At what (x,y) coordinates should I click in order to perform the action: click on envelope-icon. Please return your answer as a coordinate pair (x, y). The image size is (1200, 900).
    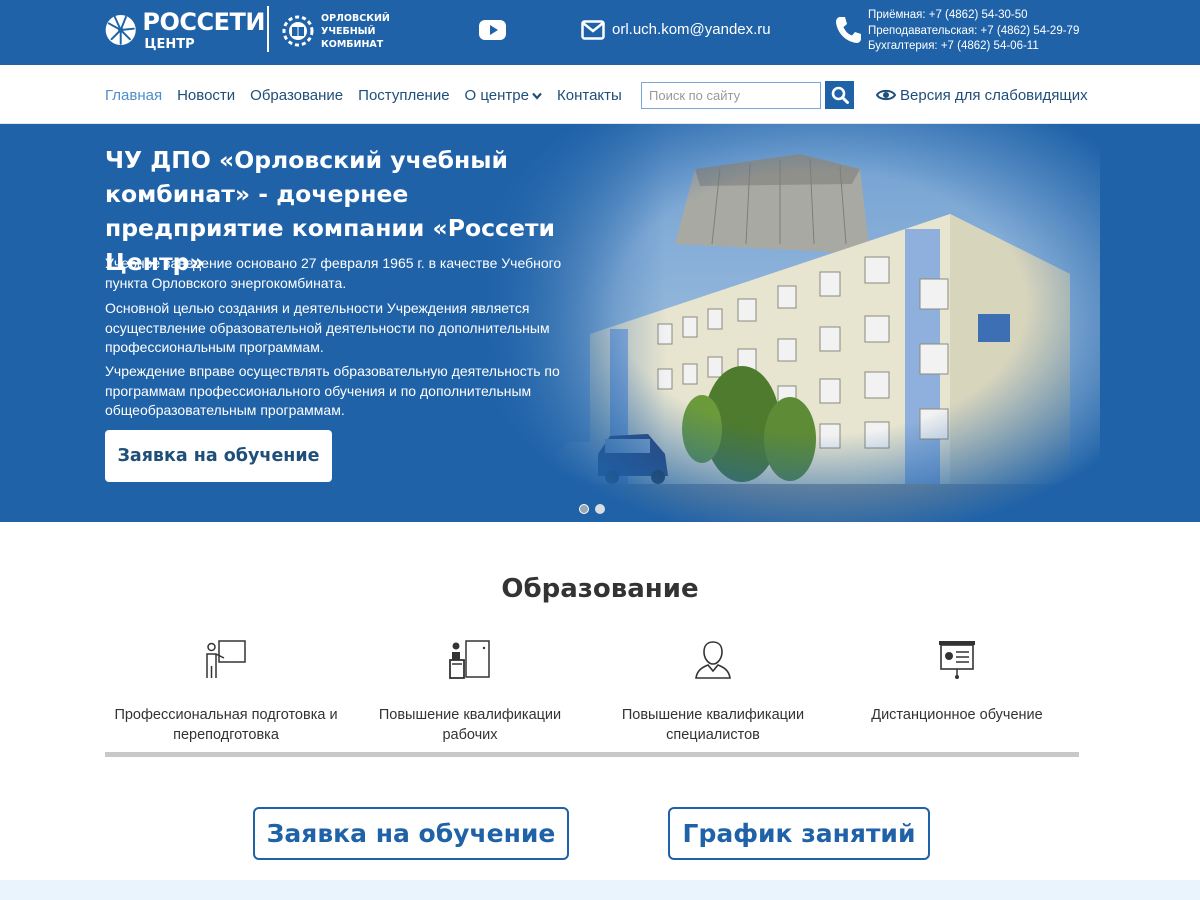
    Looking at the image, I should click on (593, 30).